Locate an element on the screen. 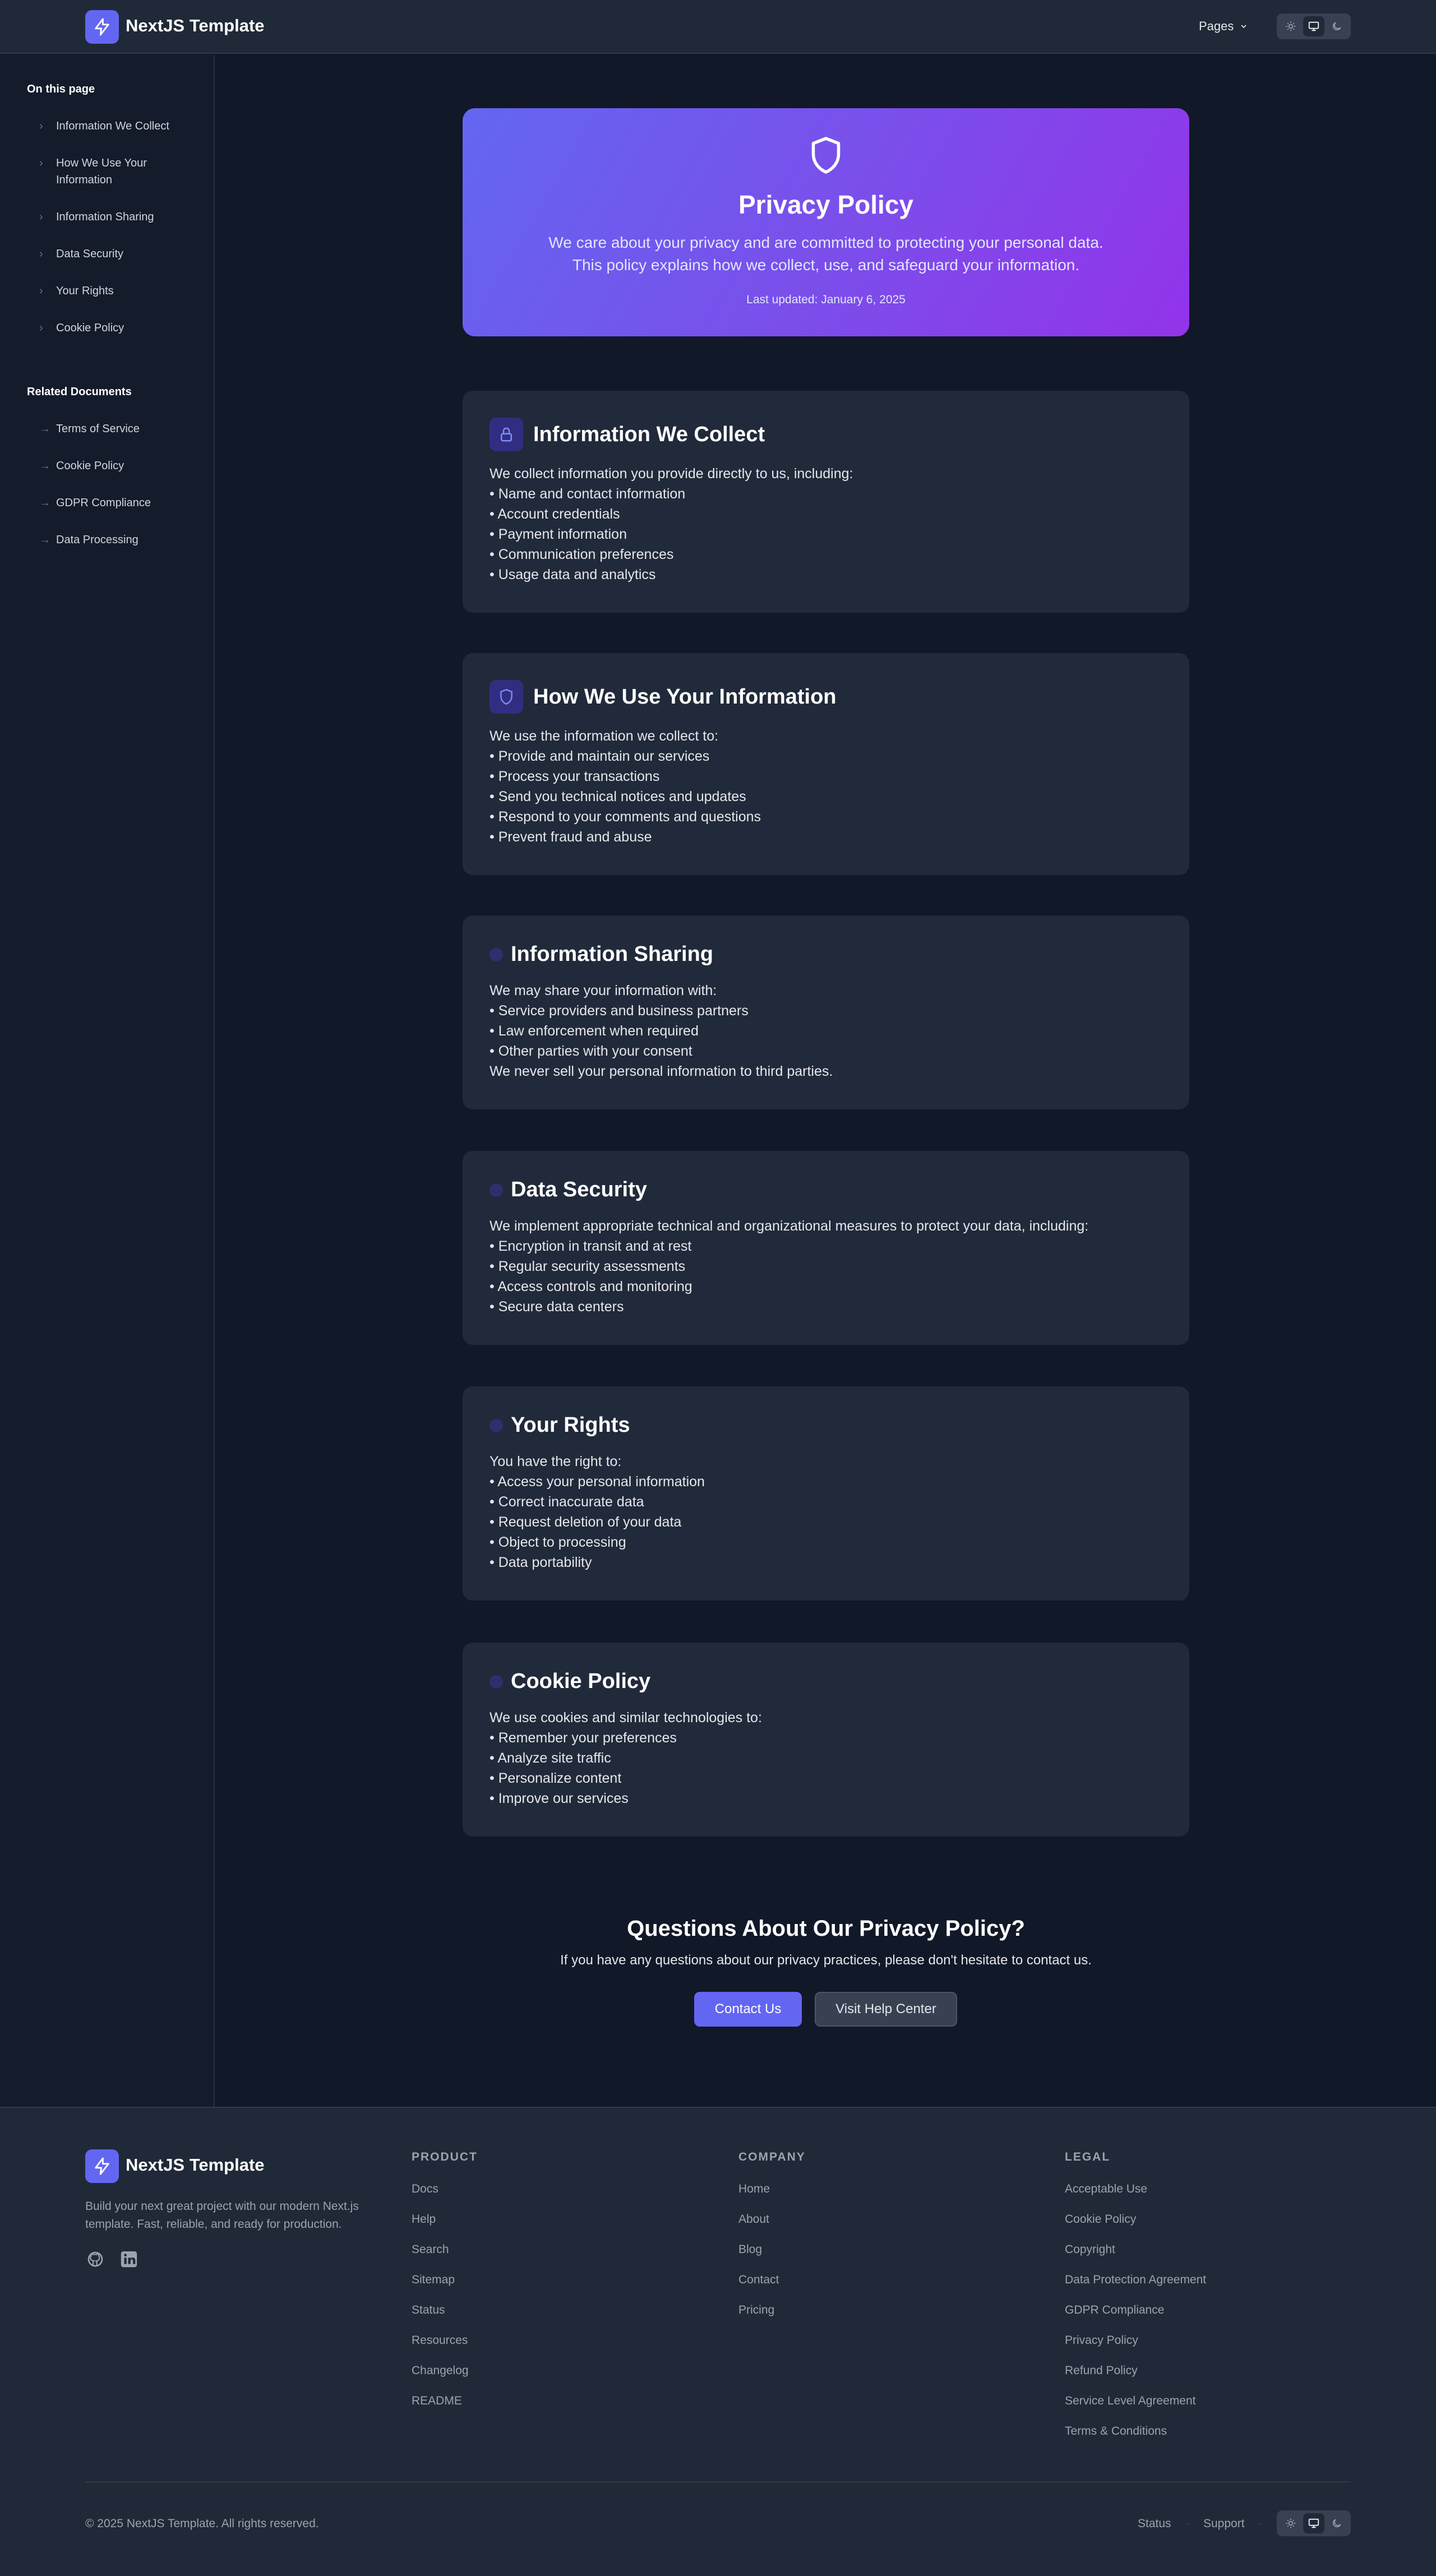 The width and height of the screenshot is (1436, 2576). footer-link-docs: Docs is located at coordinates (425, 2189).